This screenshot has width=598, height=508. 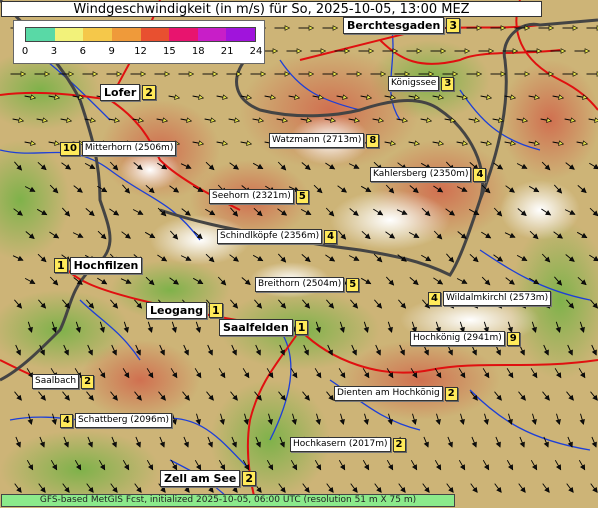 What do you see at coordinates (256, 51) in the screenshot?
I see `legend-tick-label: 24` at bounding box center [256, 51].